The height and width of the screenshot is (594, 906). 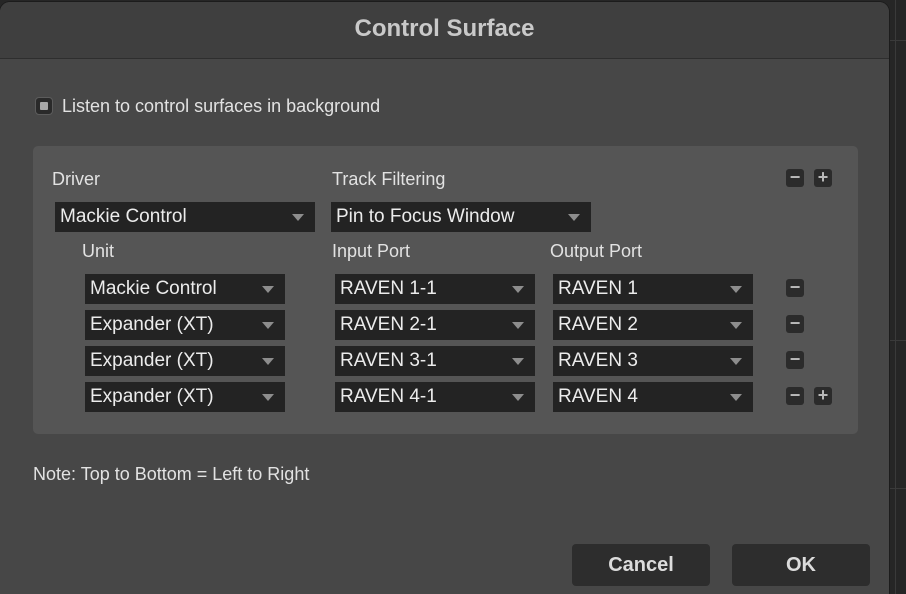 I want to click on input-port-select-value: RAVEN 4-1, so click(x=388, y=396).